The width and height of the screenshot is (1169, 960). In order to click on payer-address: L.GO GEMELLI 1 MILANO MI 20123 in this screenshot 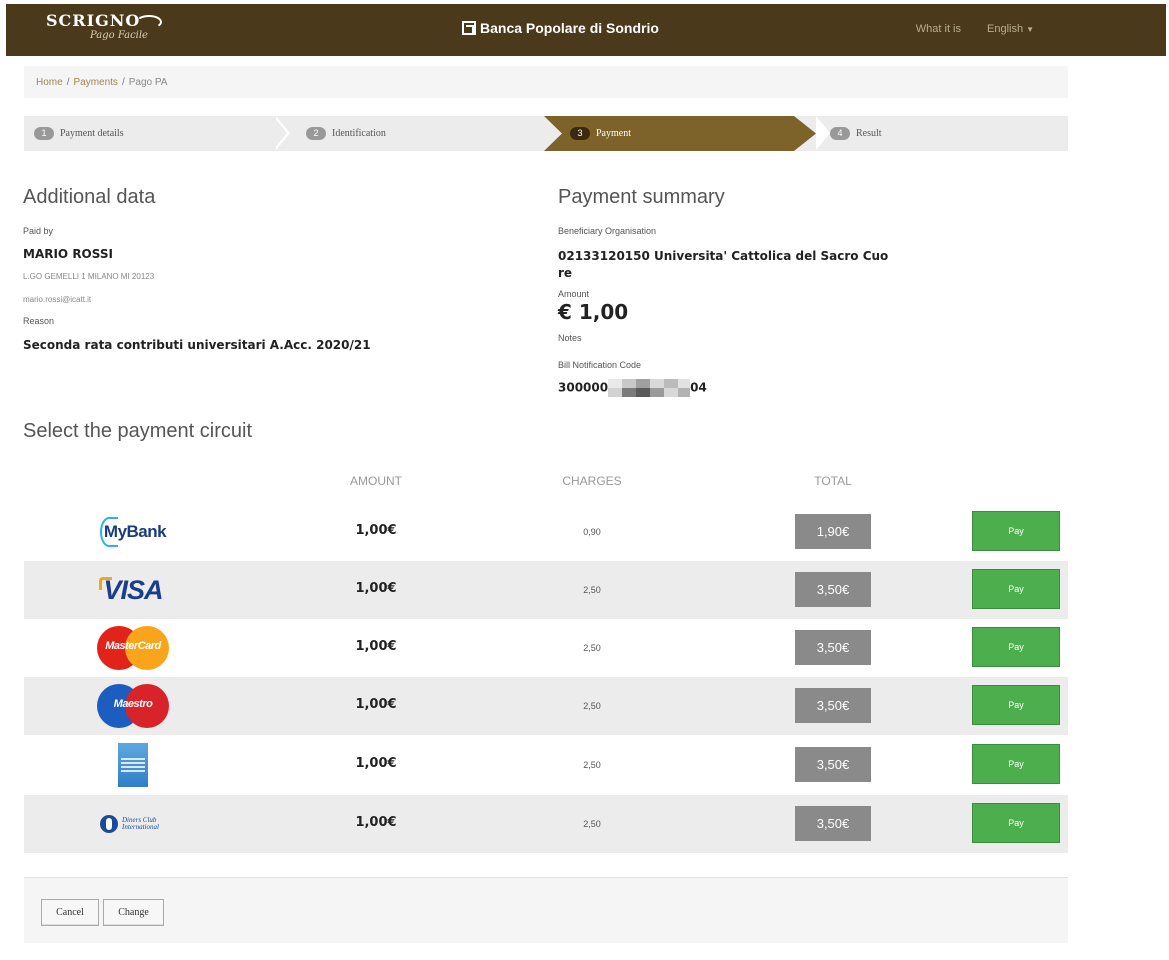, I will do `click(89, 276)`.